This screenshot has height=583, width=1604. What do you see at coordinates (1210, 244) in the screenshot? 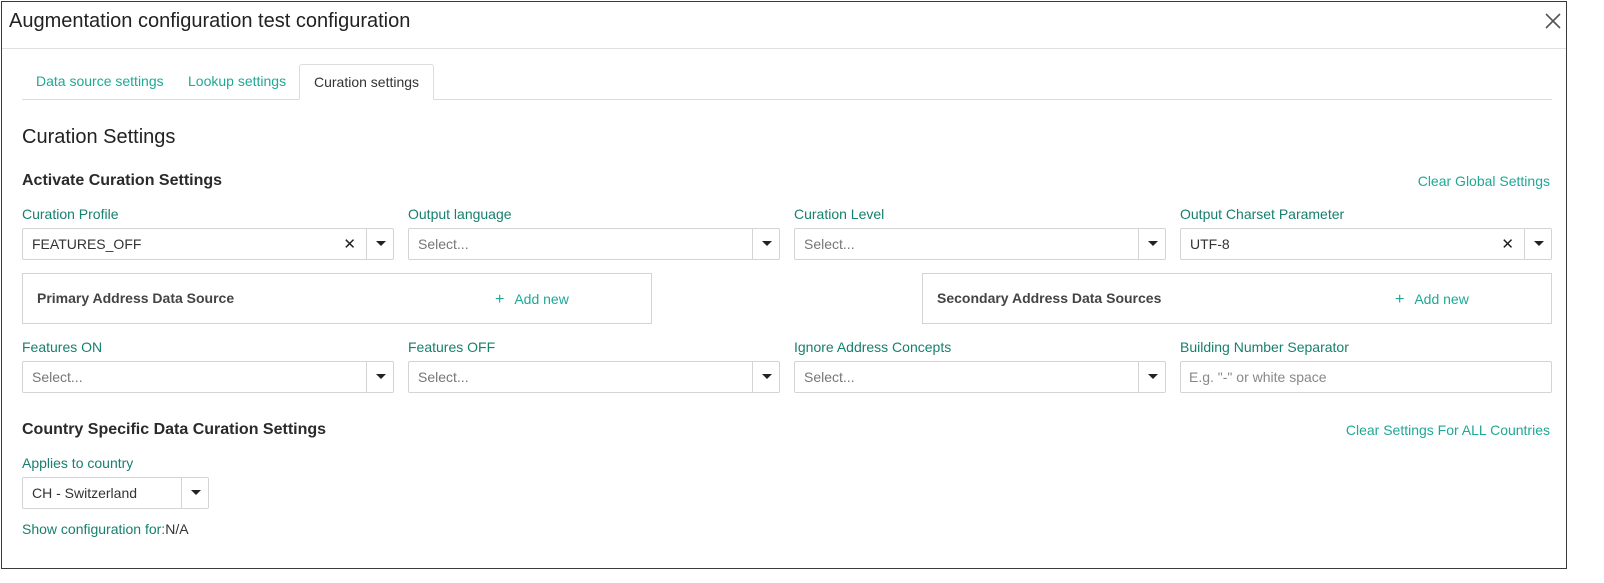
I see `output-charset-value: UTF-8` at bounding box center [1210, 244].